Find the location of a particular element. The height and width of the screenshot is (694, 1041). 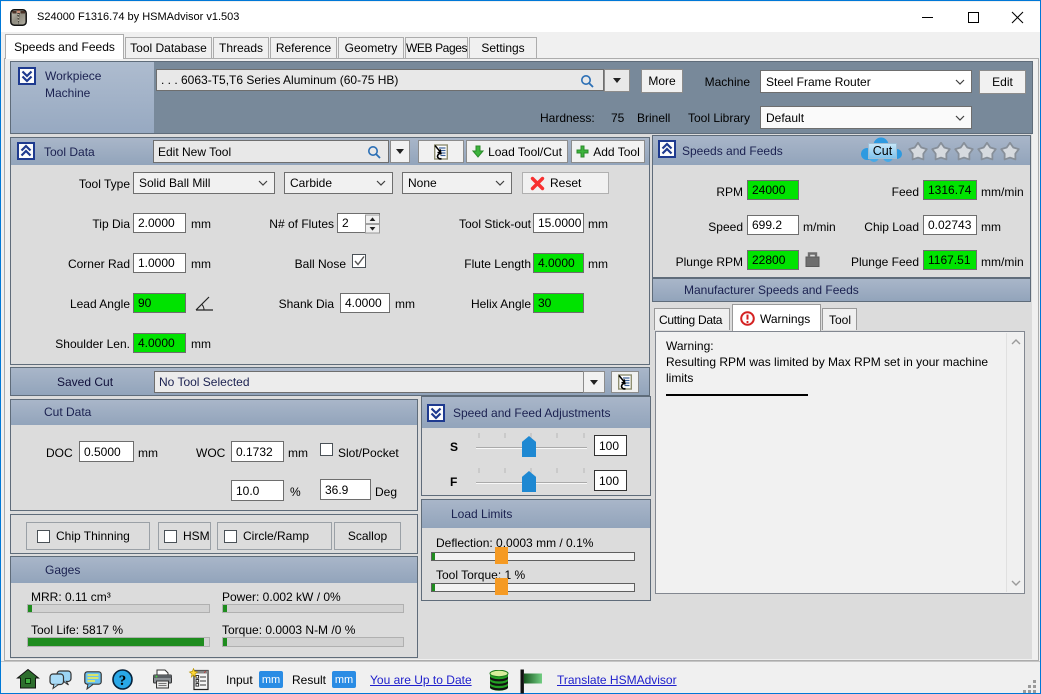

svg-text: Cut is located at coordinates (883, 151).